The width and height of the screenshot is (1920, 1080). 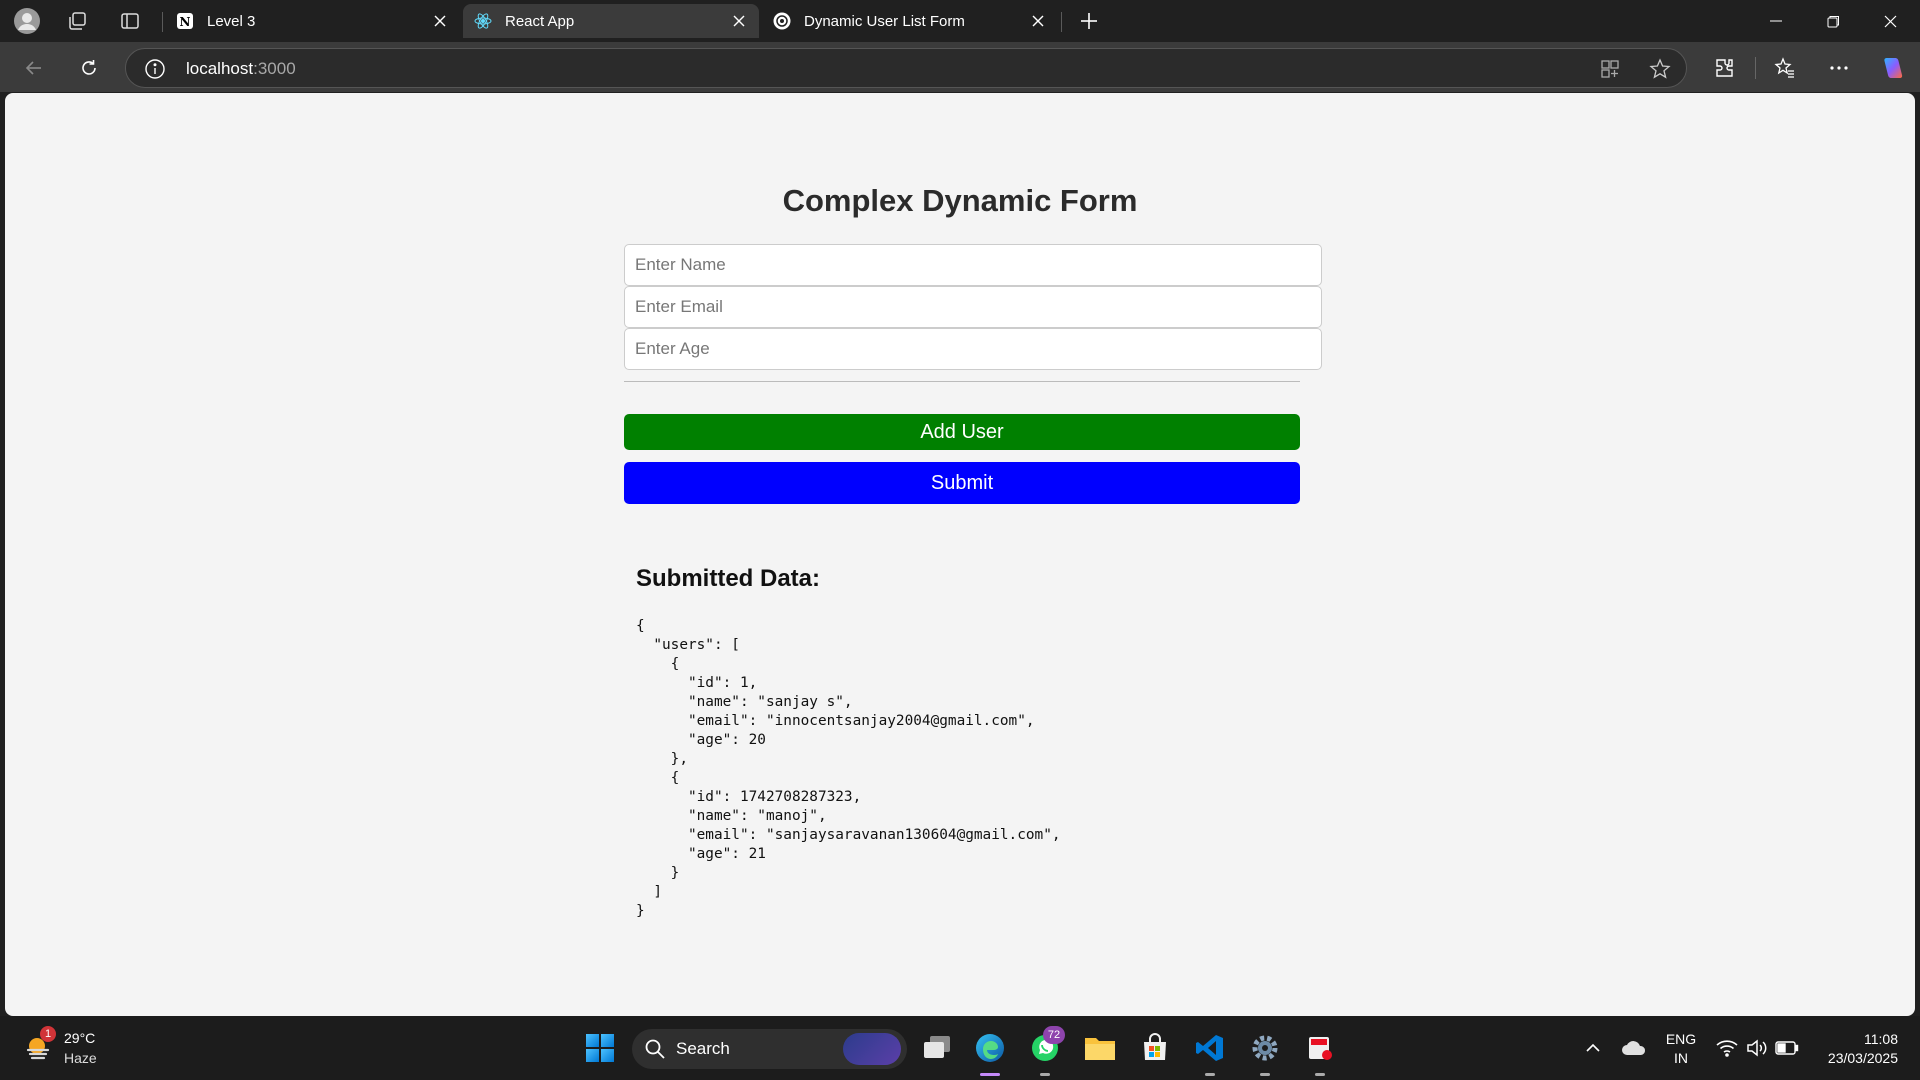 I want to click on refresh-icon, so click(x=89, y=68).